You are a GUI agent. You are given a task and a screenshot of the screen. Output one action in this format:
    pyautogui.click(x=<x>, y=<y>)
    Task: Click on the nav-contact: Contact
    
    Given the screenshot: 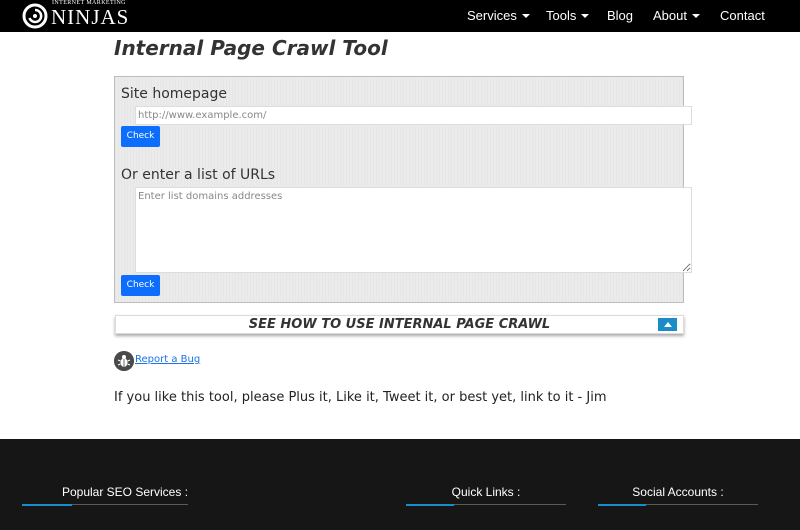 What is the action you would take?
    pyautogui.click(x=742, y=15)
    